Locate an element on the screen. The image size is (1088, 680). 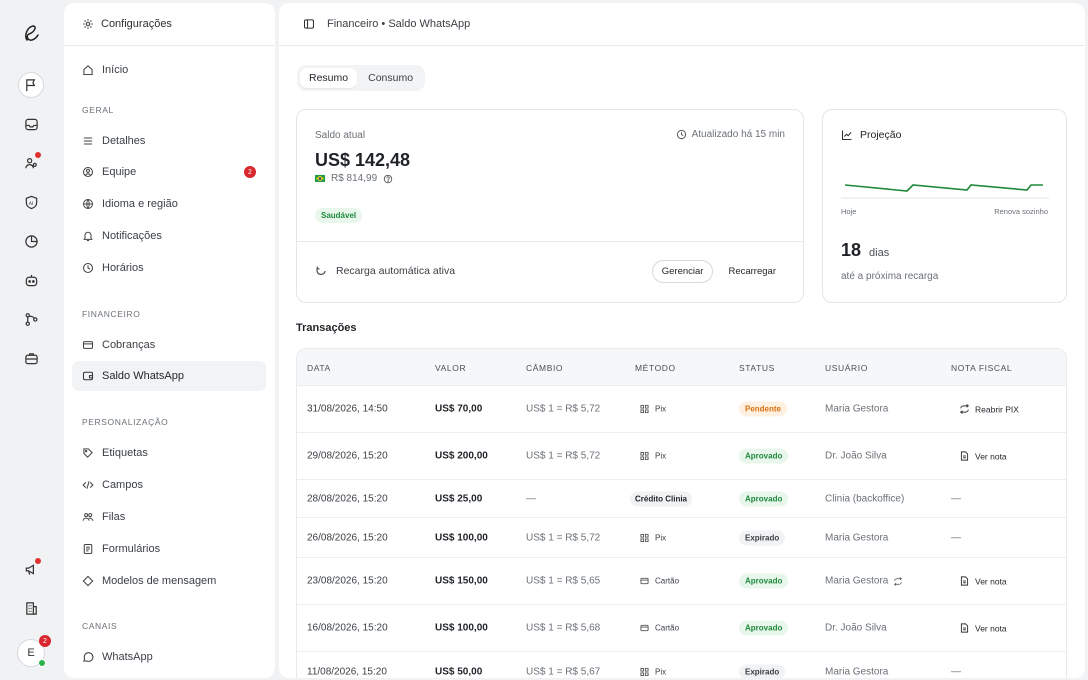
tab-consumo: Consumo is located at coordinates (390, 78).